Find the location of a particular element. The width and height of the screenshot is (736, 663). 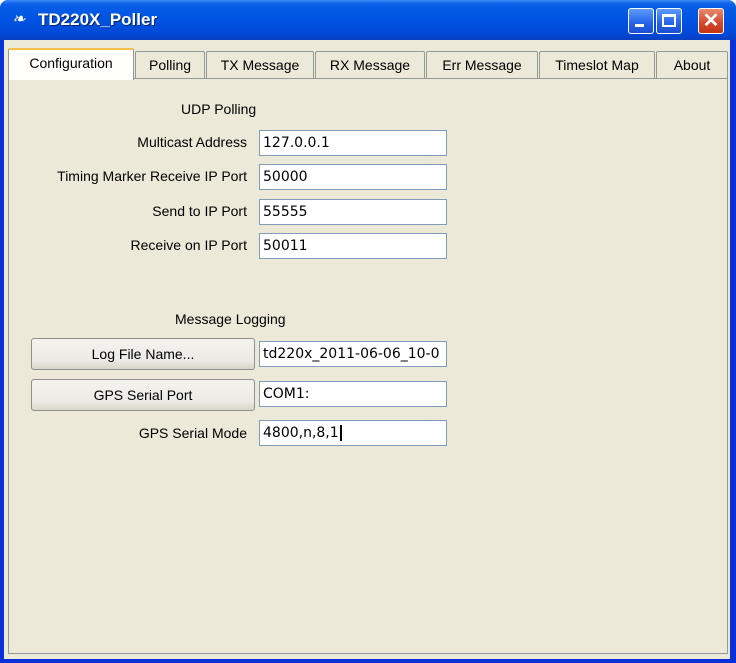

tab-err-message: Err Message is located at coordinates (482, 65).